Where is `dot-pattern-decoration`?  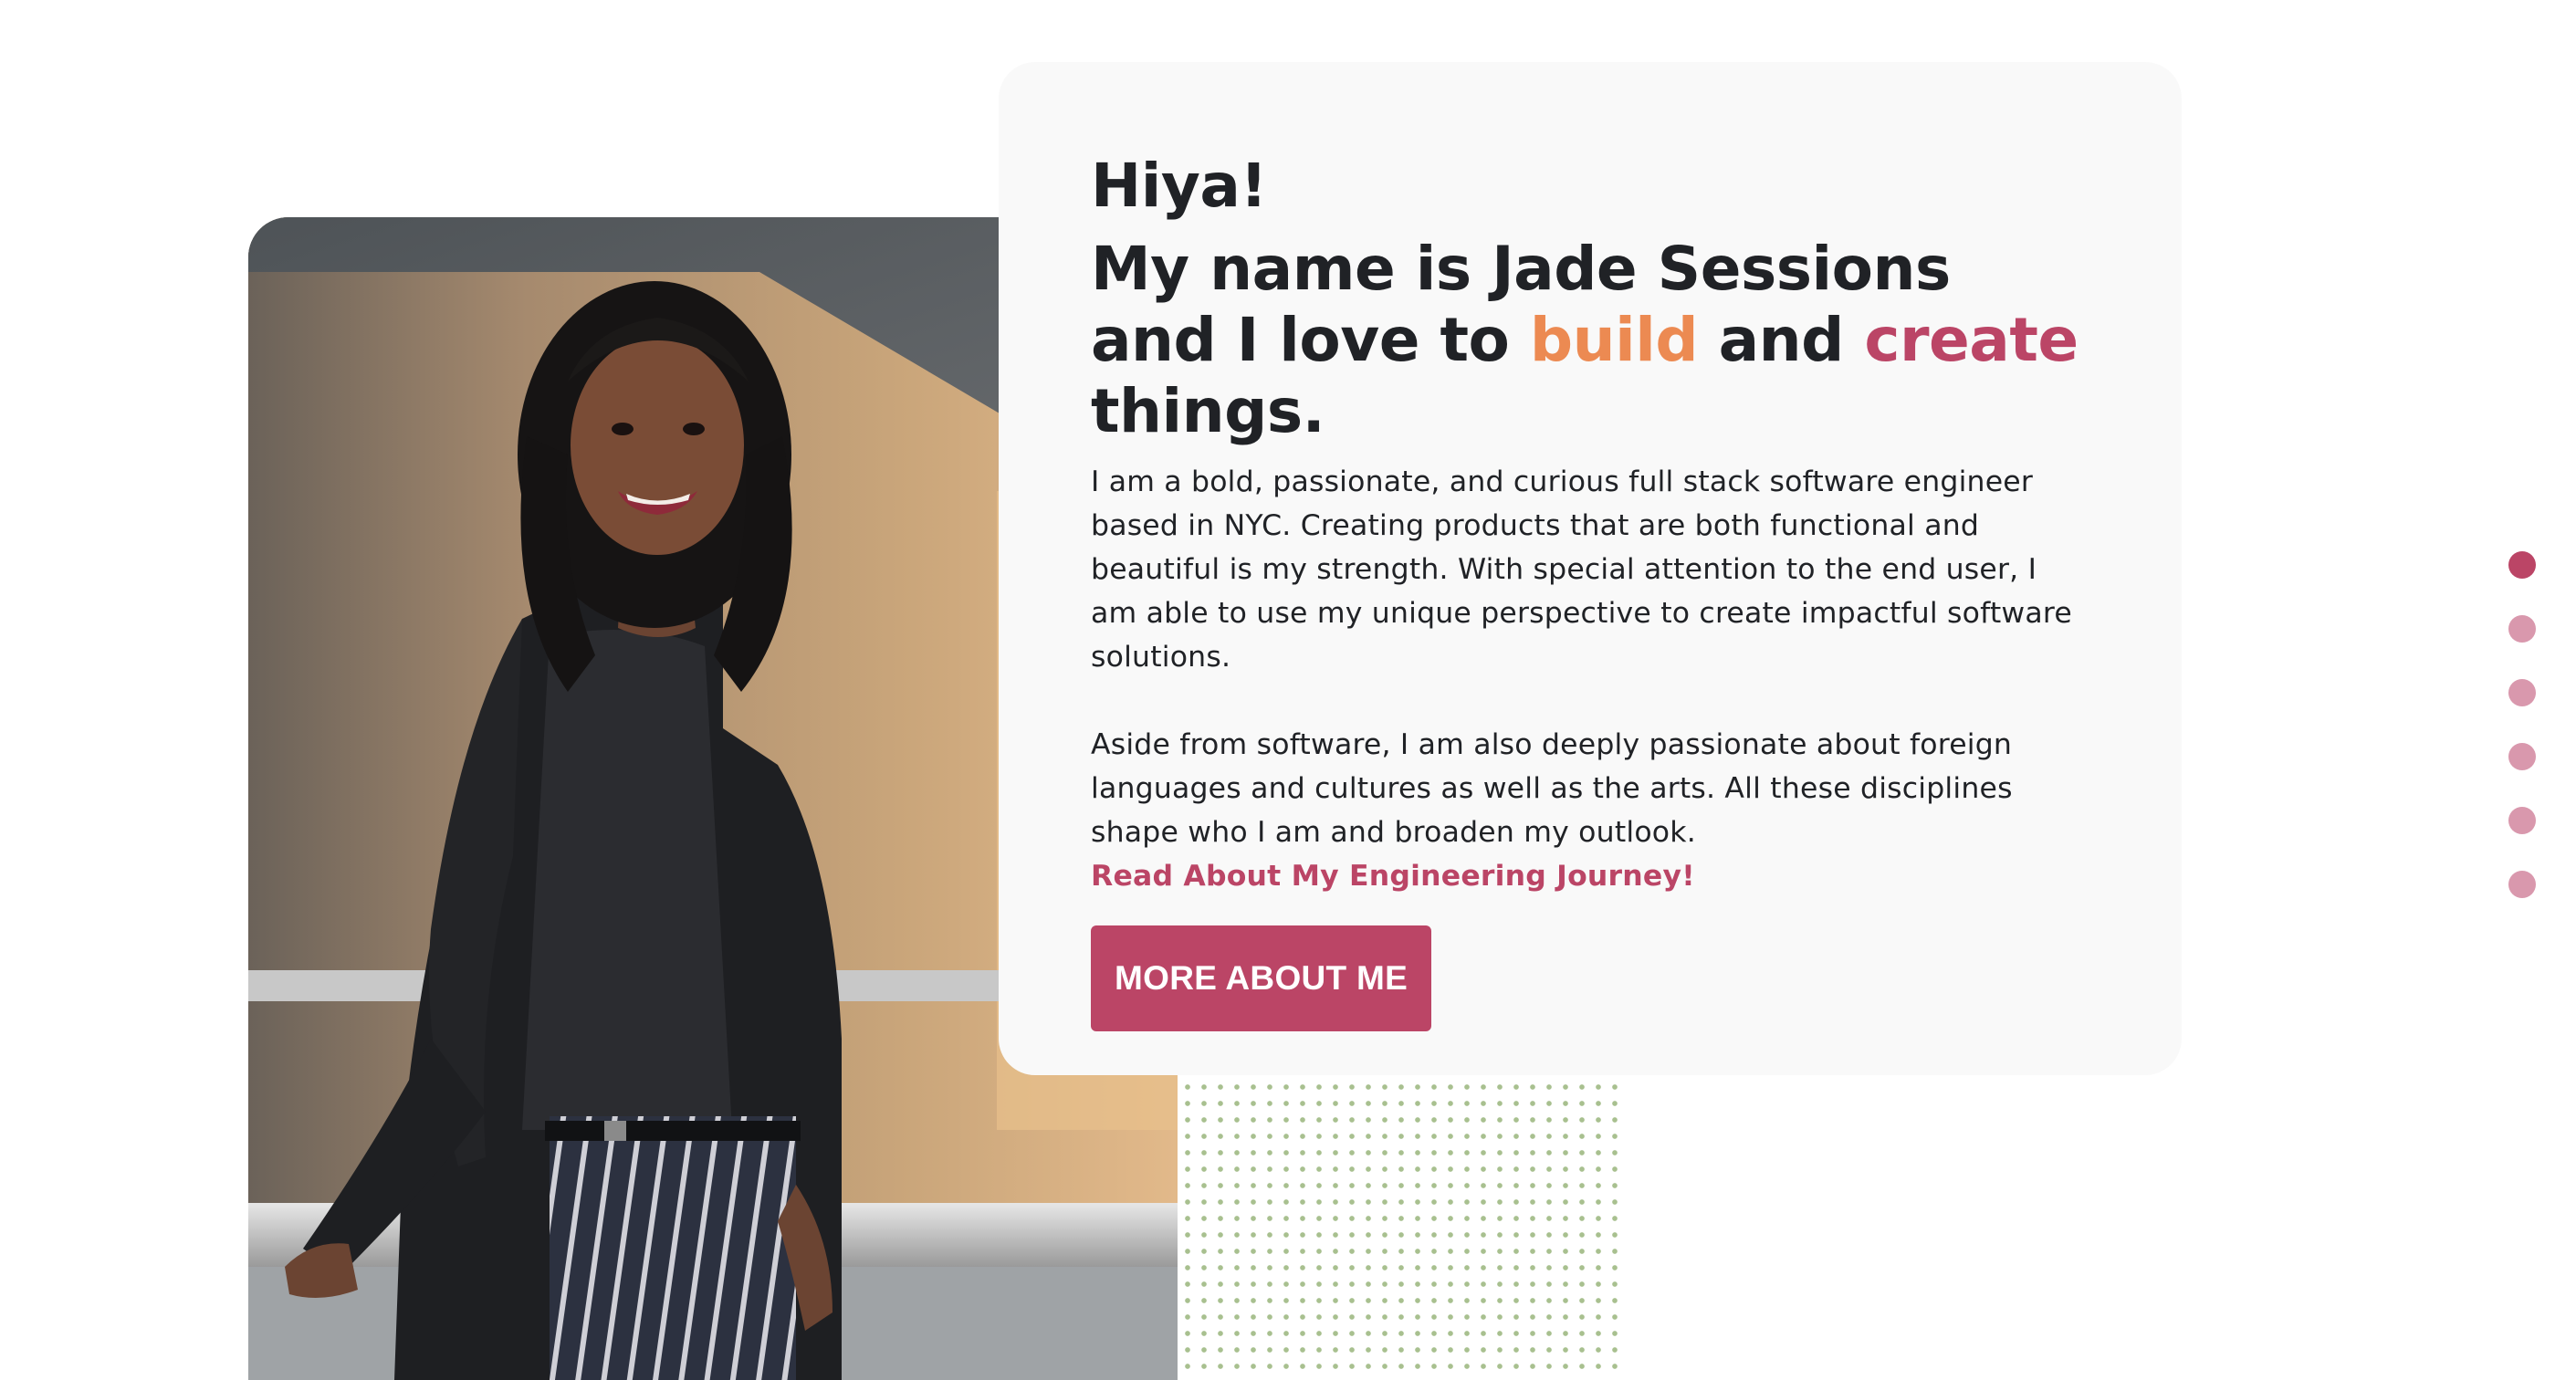
dot-pattern-decoration is located at coordinates (1398, 1229).